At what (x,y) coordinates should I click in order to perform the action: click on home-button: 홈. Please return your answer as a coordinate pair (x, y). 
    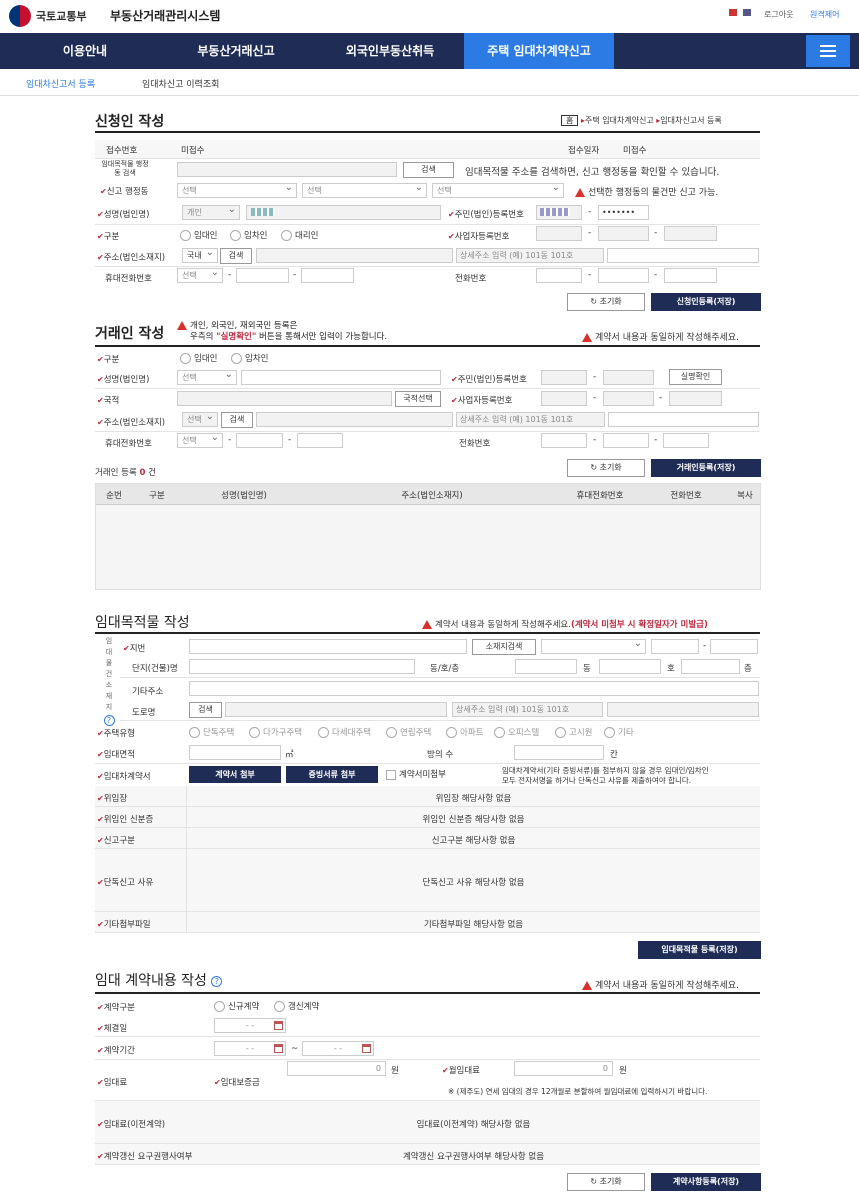
    Looking at the image, I should click on (570, 120).